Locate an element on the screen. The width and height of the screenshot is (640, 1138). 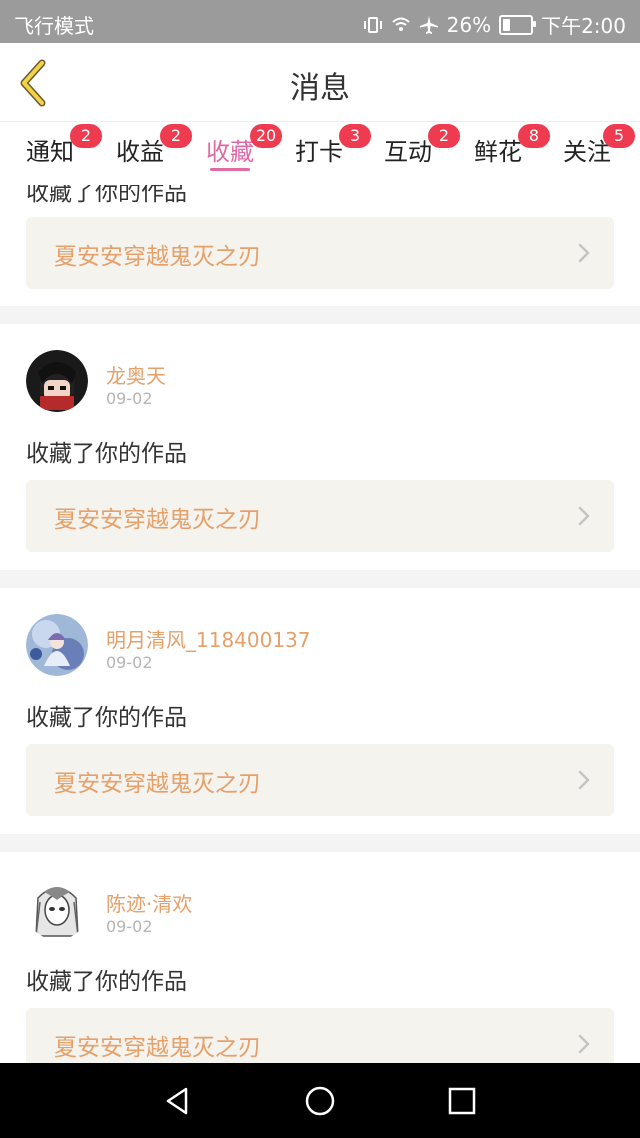
system-nav-bar is located at coordinates (320, 1100).